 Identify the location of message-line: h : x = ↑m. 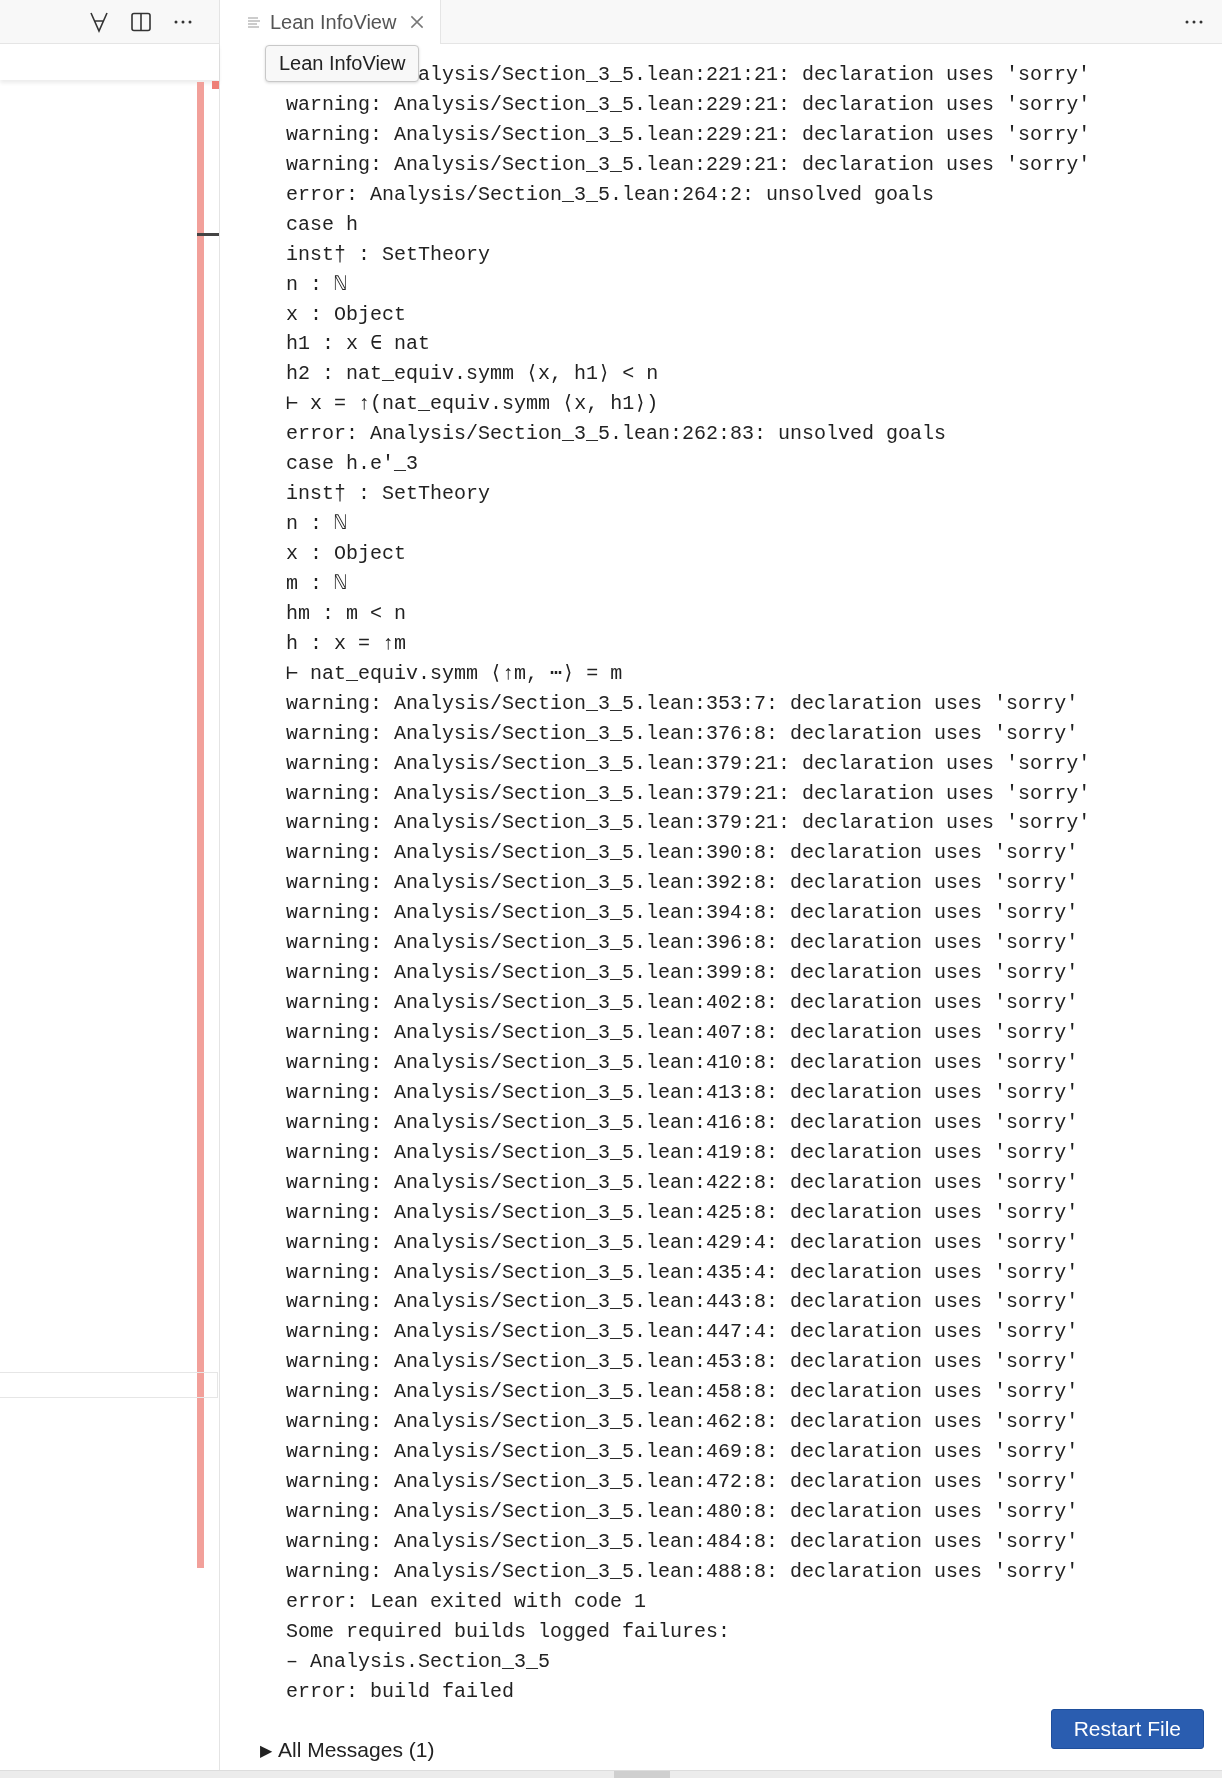
(347, 643).